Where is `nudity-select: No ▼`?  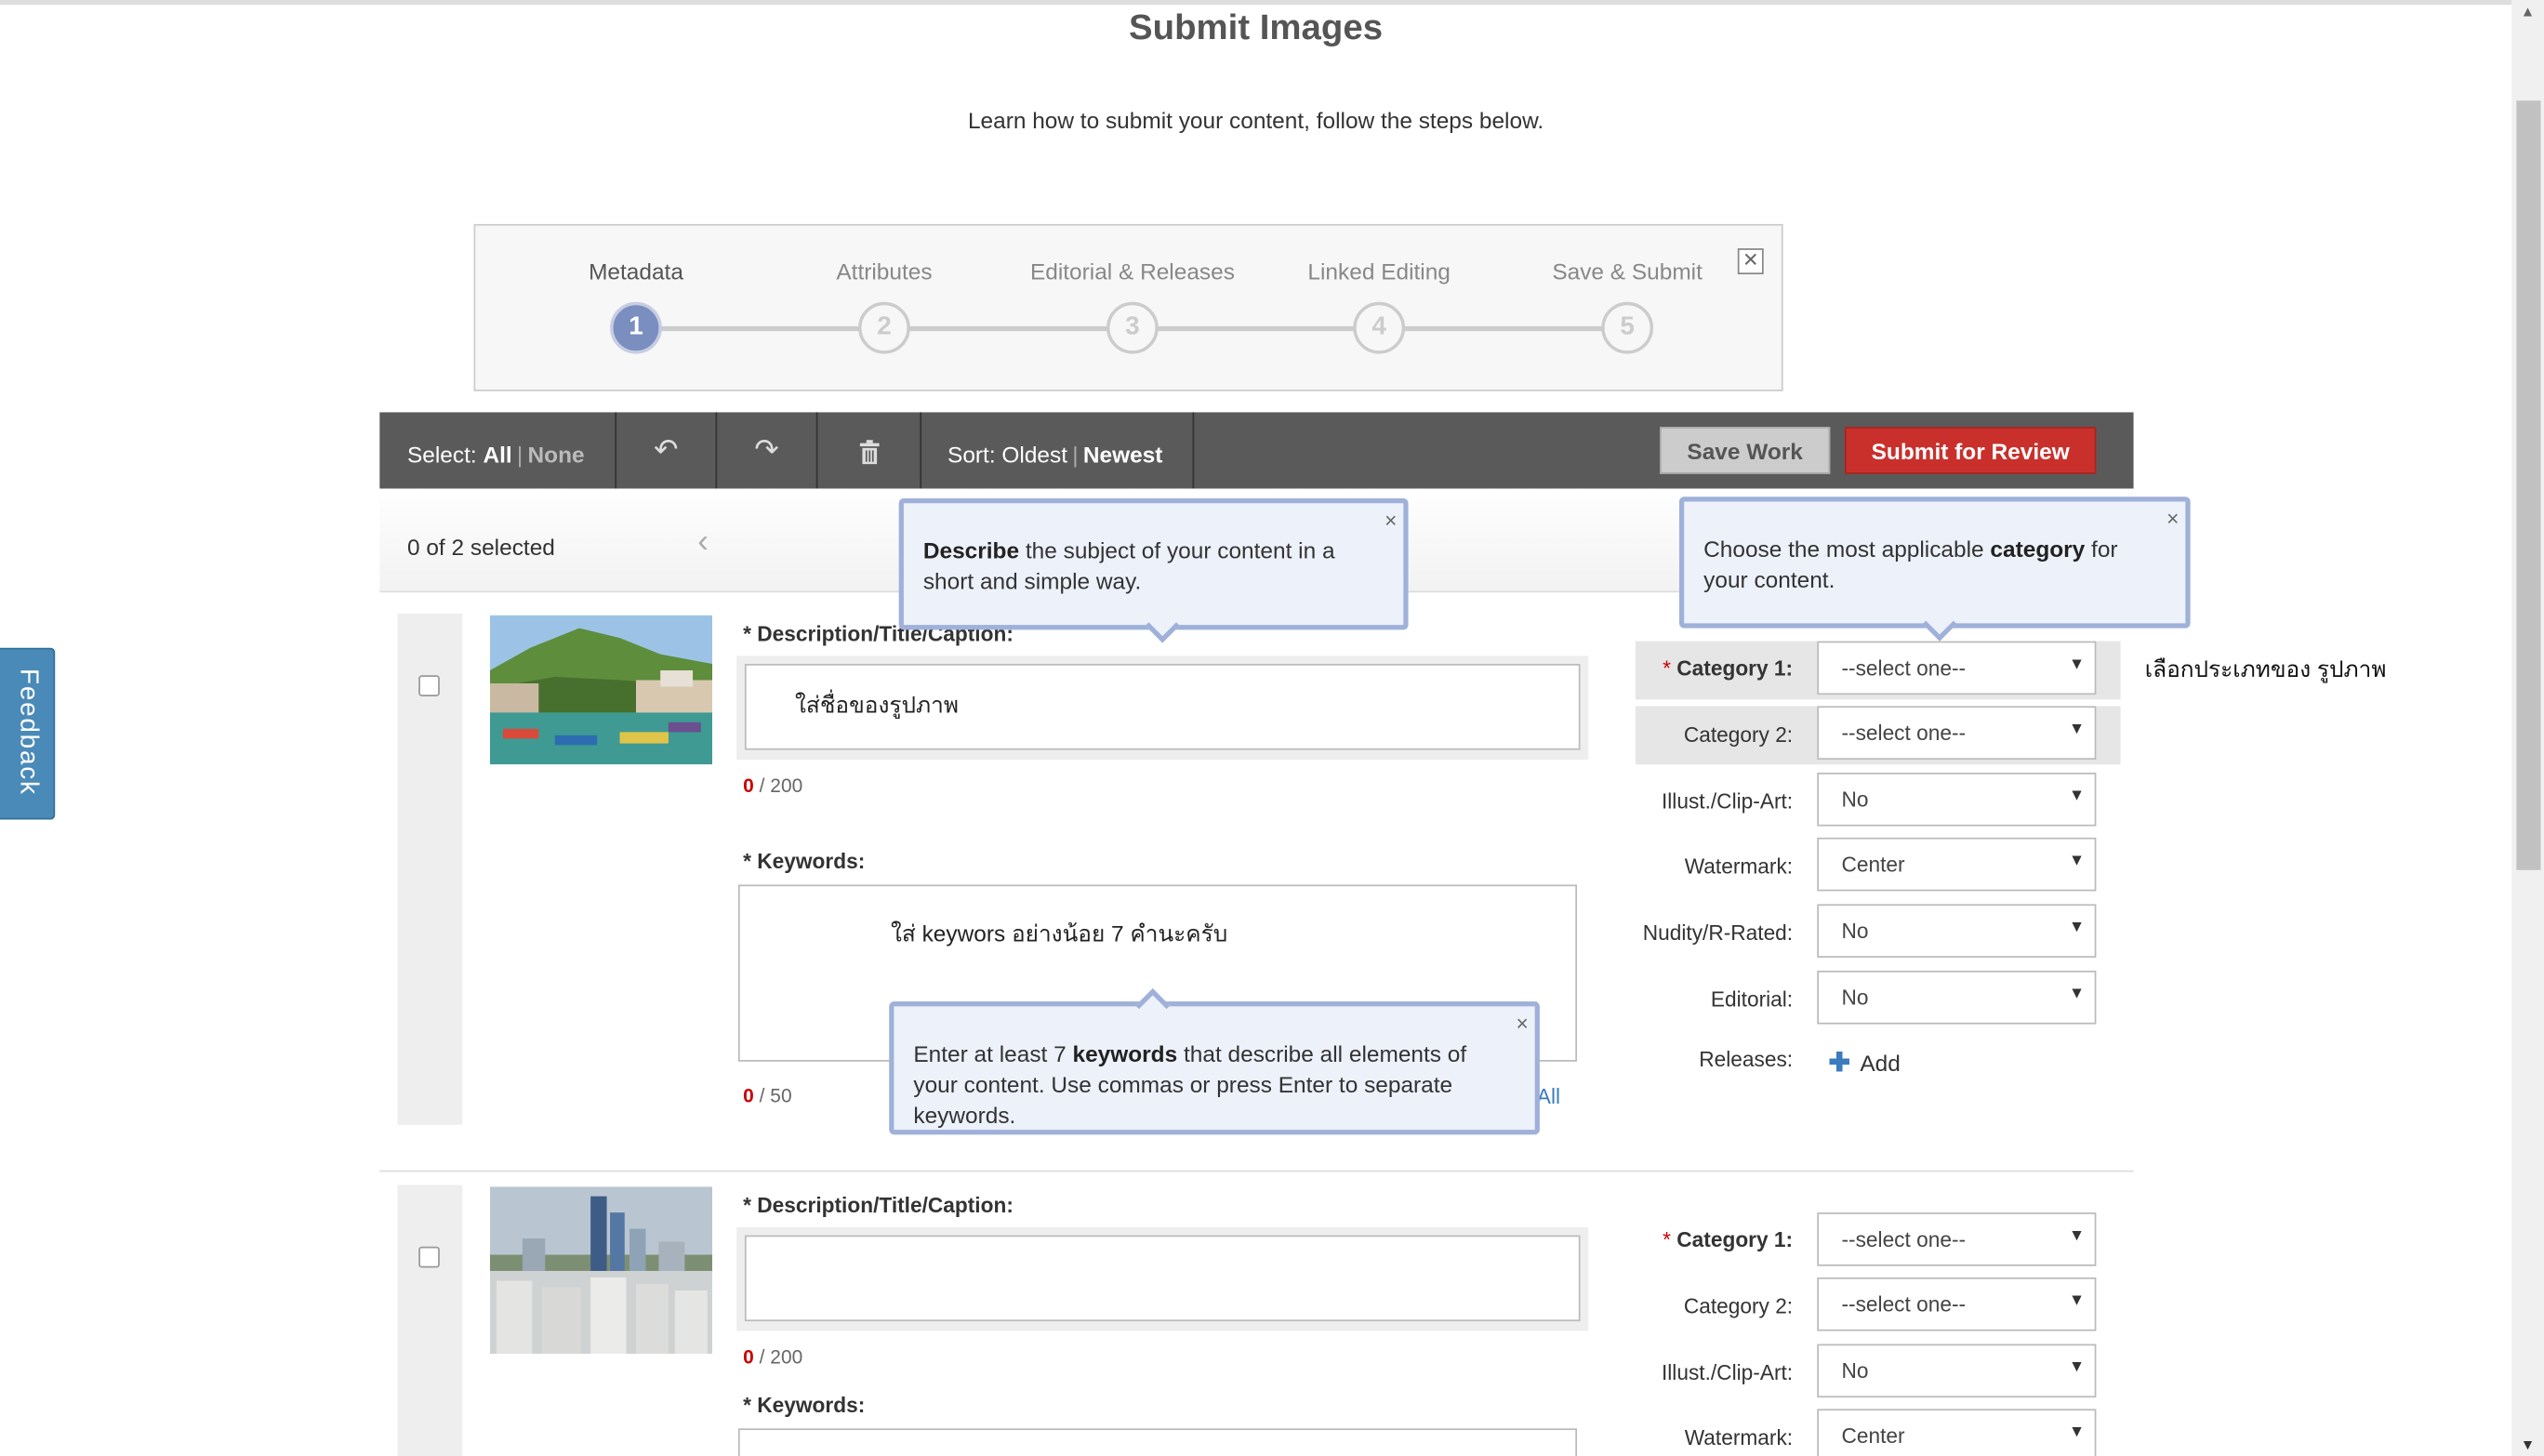
nudity-select: No ▼ is located at coordinates (1957, 931).